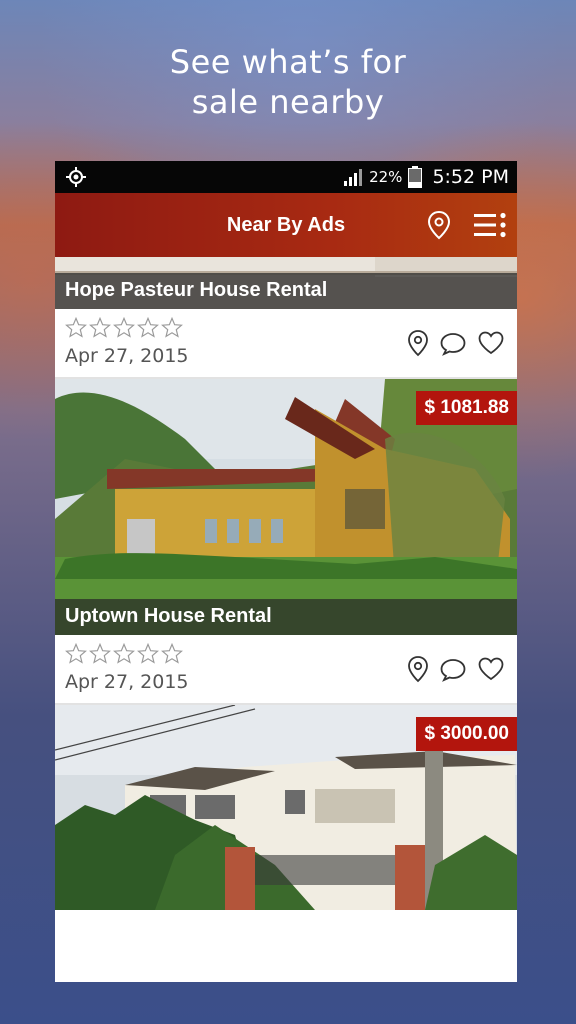 The width and height of the screenshot is (576, 1024). I want to click on listing-title: Uptown House Rental, so click(286, 617).